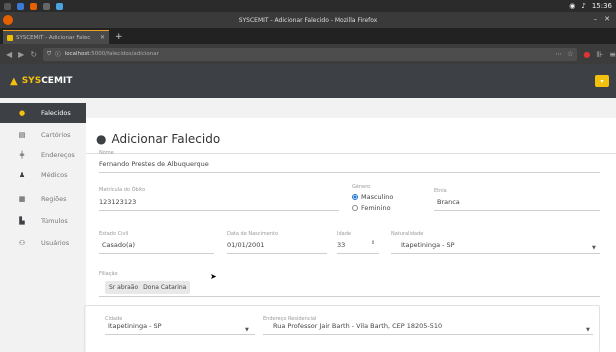 This screenshot has width=616, height=352. Describe the element at coordinates (102, 37) in the screenshot. I see `close-tab-icon: ✕` at that location.